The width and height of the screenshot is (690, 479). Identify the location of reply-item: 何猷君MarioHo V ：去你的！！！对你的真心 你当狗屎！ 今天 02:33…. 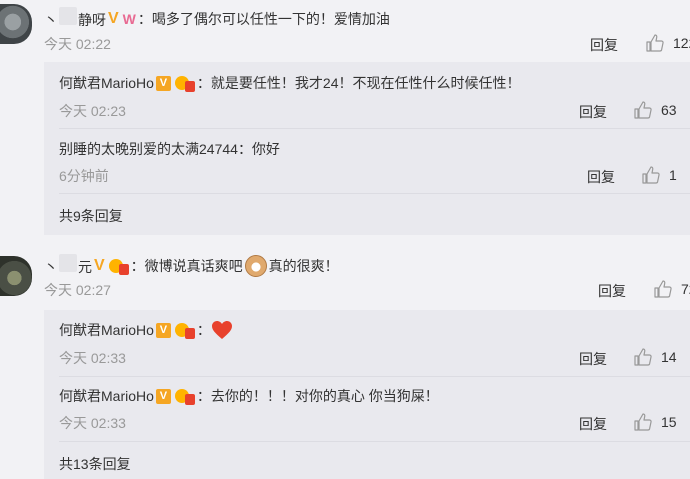
(367, 409).